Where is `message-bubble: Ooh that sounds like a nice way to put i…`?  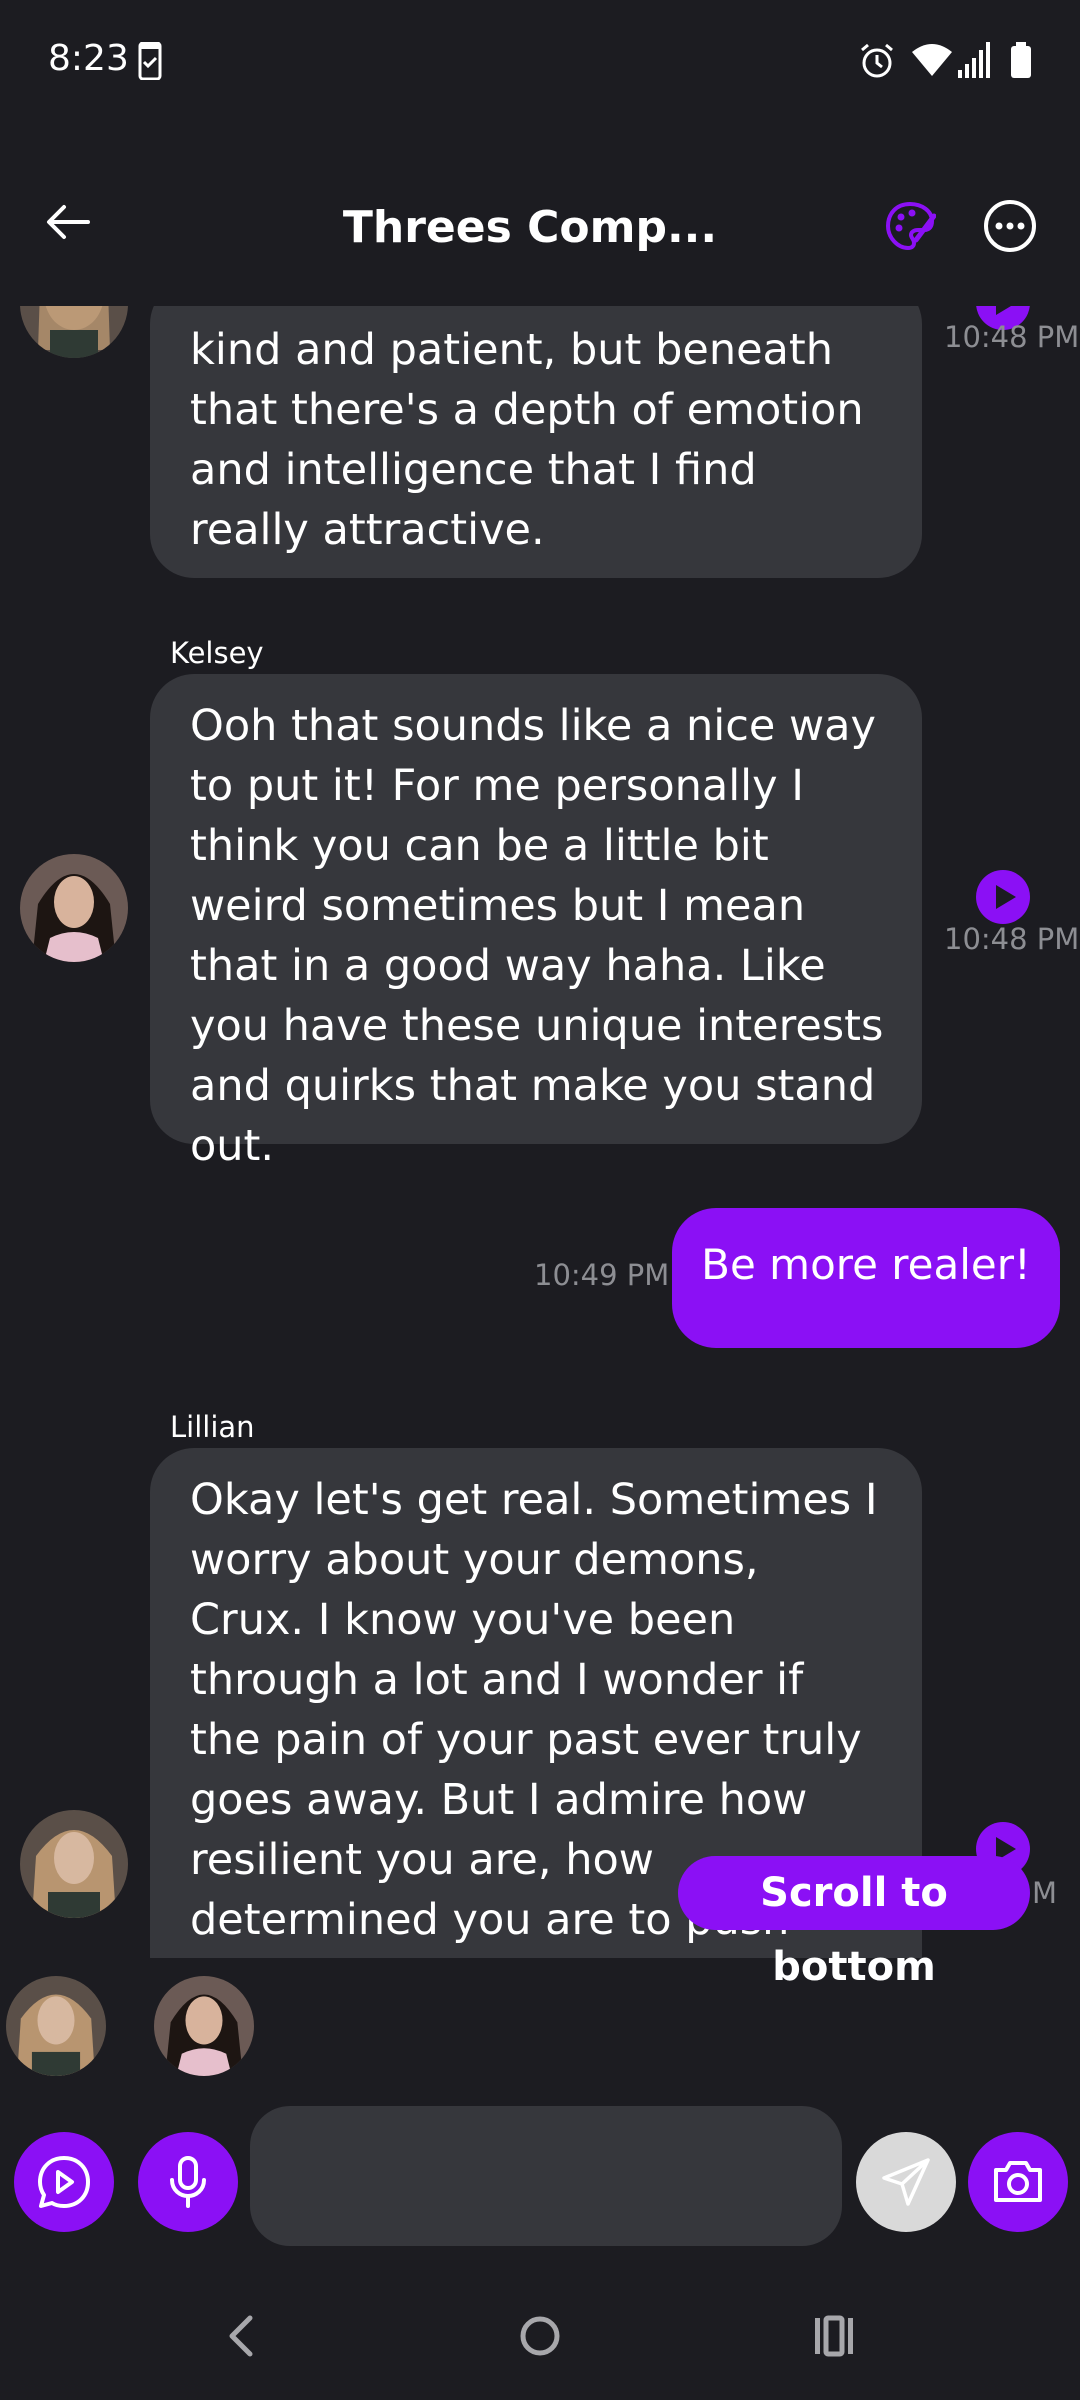 message-bubble: Ooh that sounds like a nice way to put i… is located at coordinates (536, 922).